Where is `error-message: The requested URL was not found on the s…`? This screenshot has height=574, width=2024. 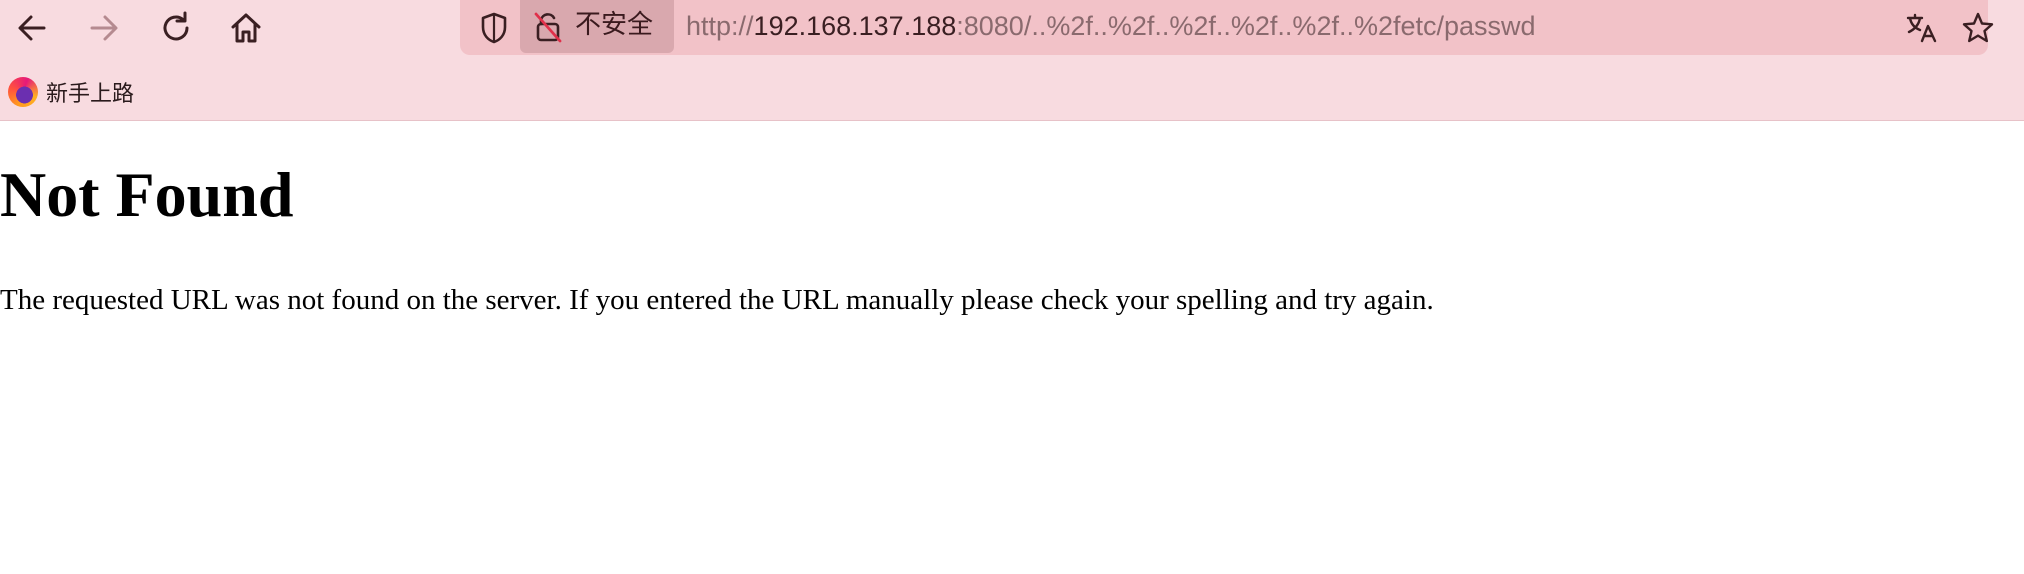 error-message: The requested URL was not found on the s… is located at coordinates (717, 300).